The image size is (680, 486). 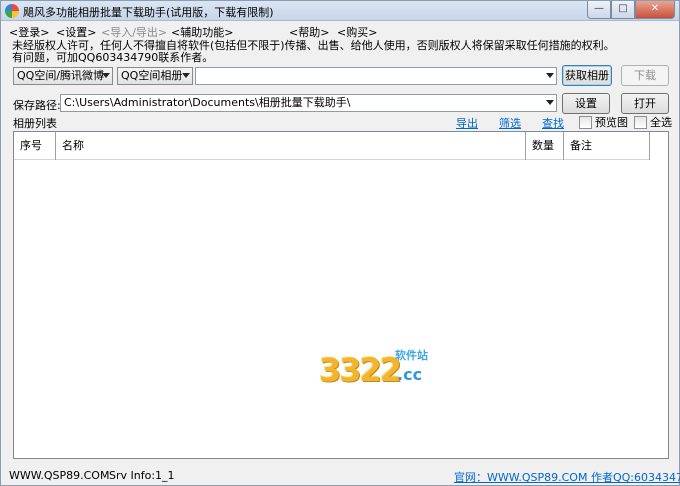 I want to click on preview-checkbox-box, so click(x=585, y=122).